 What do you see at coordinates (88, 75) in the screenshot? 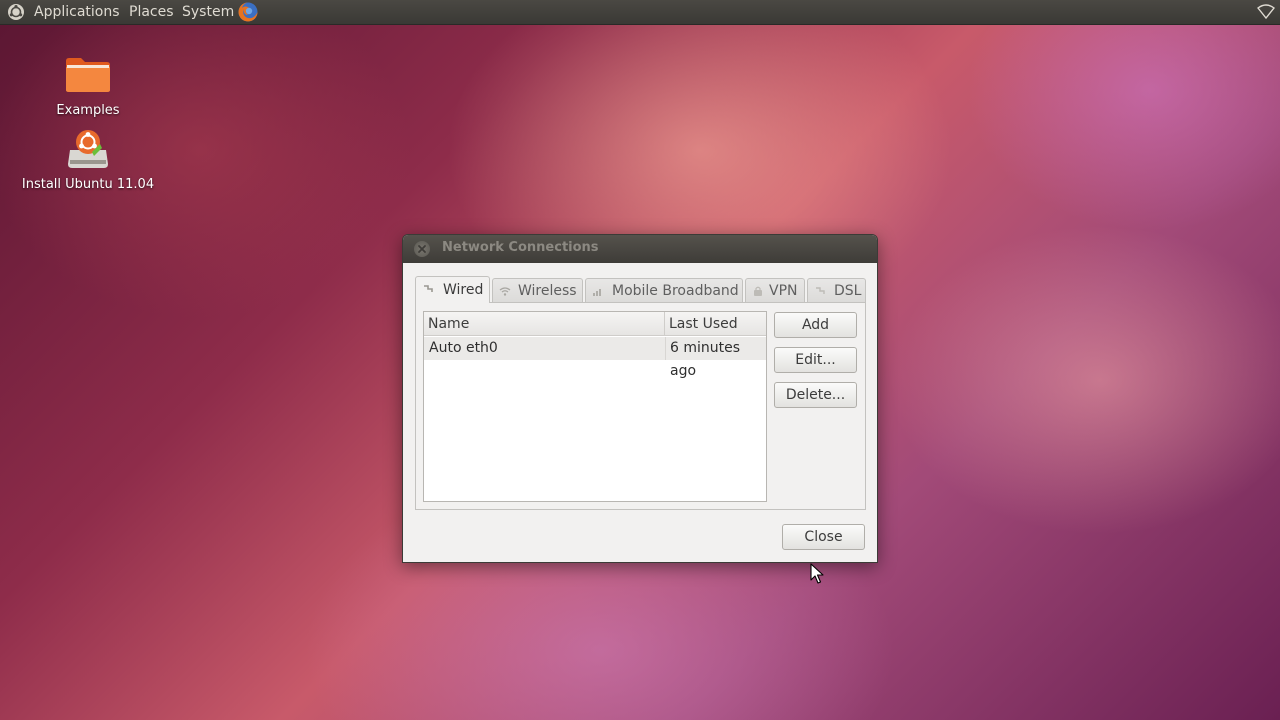
I see `folder-icon` at bounding box center [88, 75].